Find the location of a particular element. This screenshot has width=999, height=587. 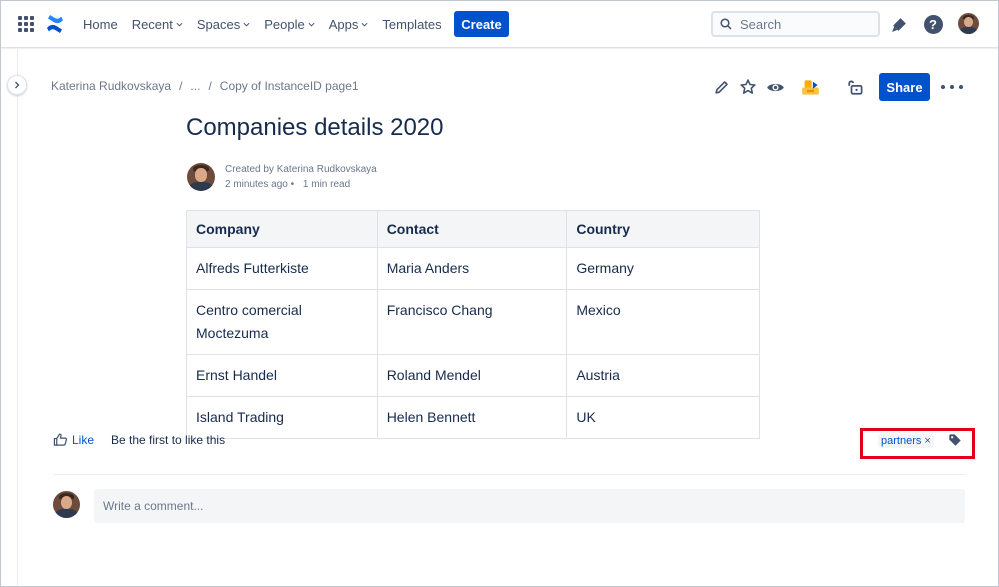

byline-meta: 2 minutes ago • 1 min read is located at coordinates (301, 184).